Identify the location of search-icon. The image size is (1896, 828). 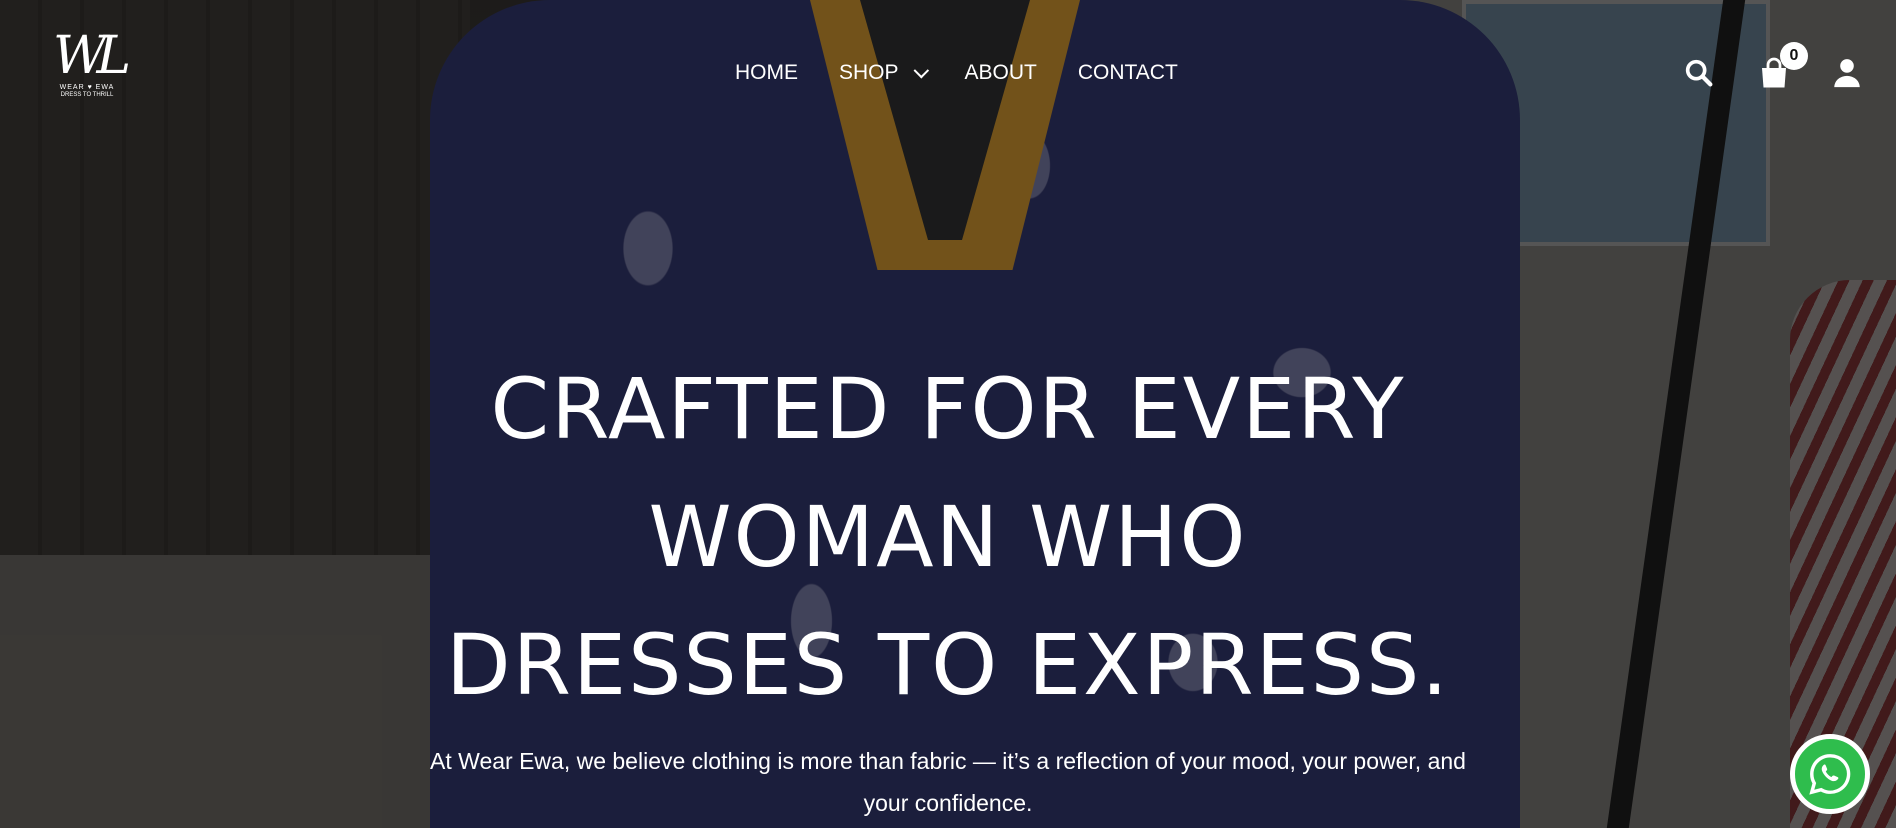
(1699, 73).